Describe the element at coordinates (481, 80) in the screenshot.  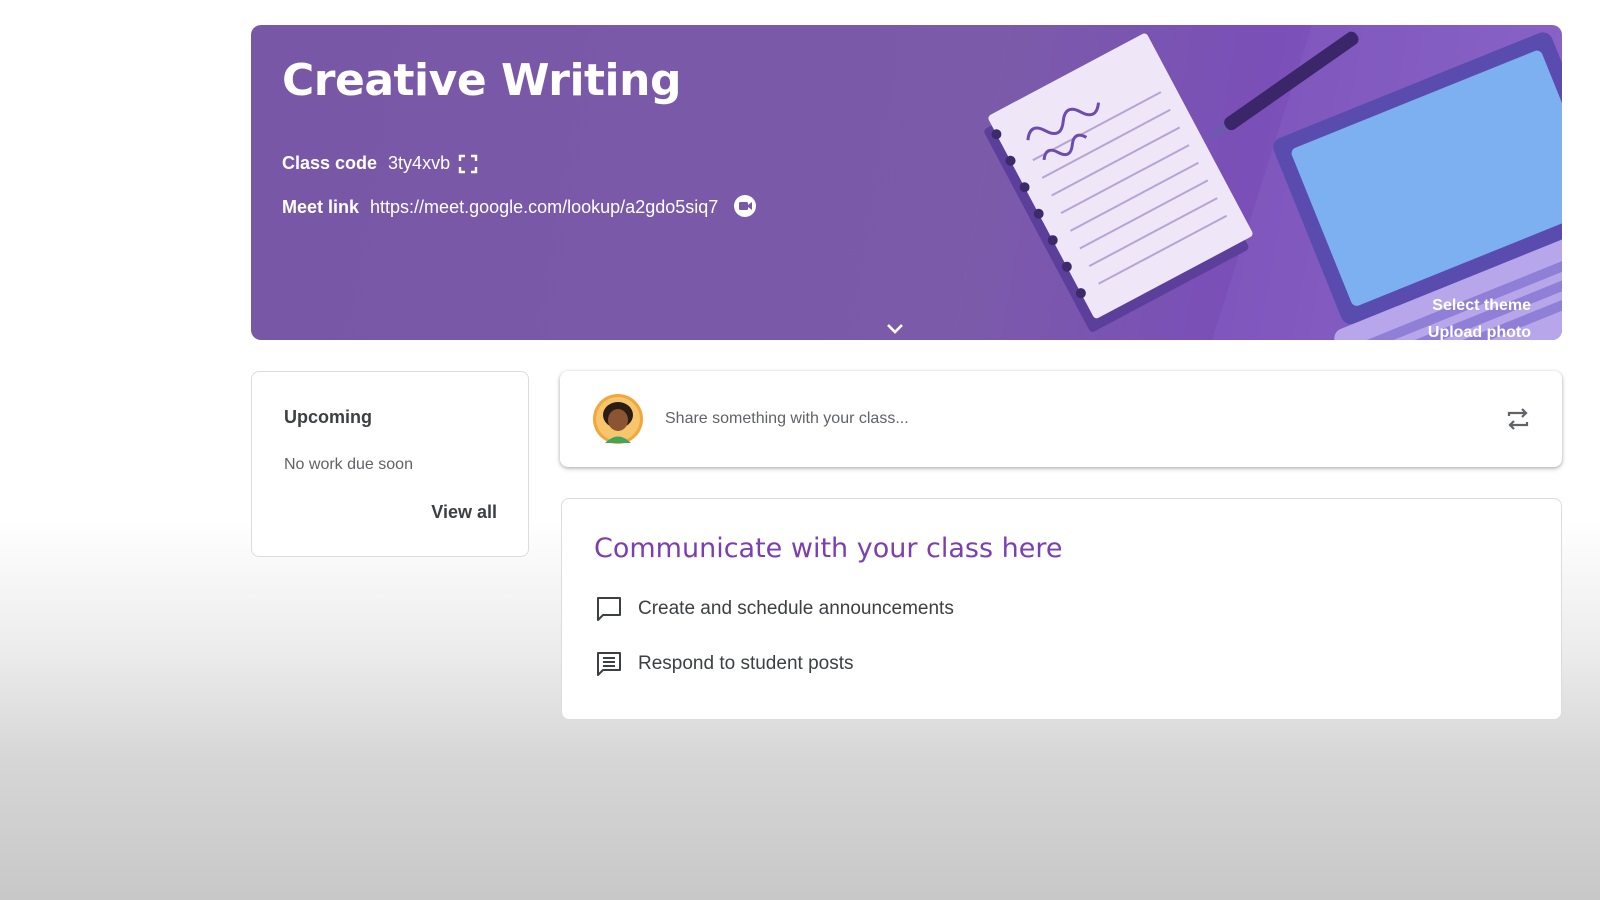
I see `class-title: Creative Writing` at that location.